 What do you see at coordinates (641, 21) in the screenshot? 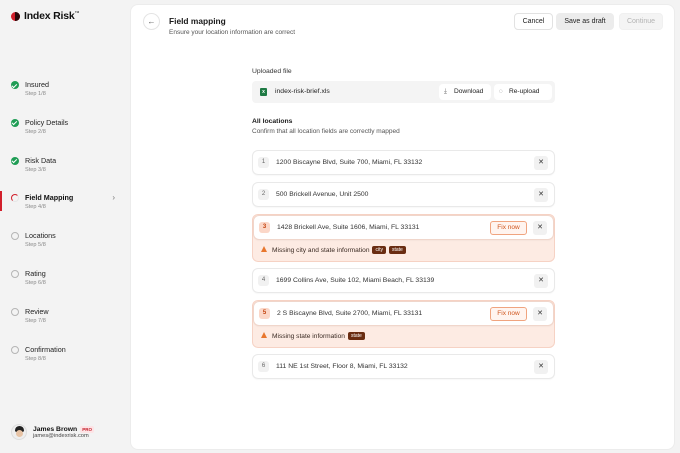
I see `continue-button: Continue` at bounding box center [641, 21].